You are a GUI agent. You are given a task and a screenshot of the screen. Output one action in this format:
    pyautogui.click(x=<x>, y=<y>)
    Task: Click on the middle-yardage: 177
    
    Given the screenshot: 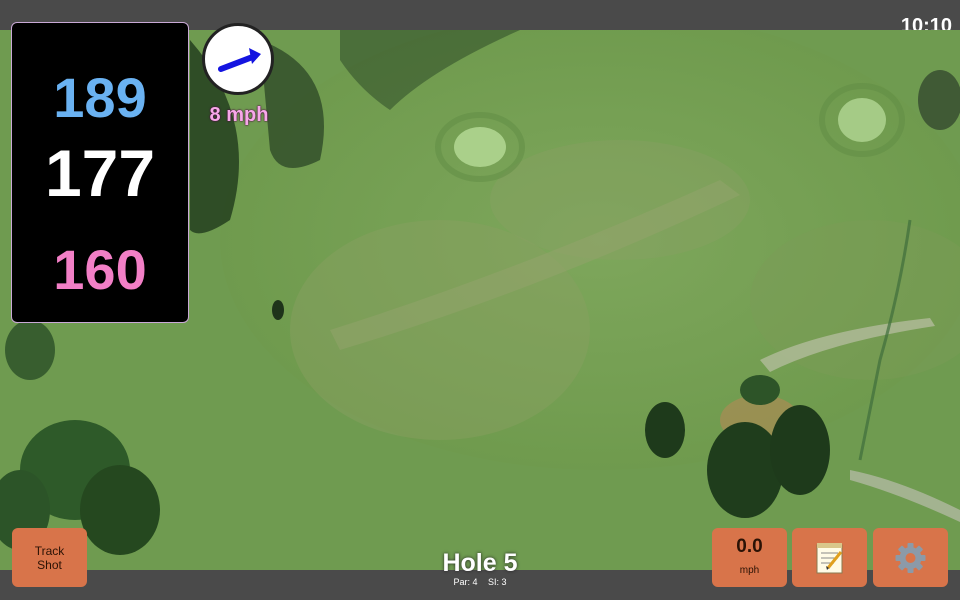 What is the action you would take?
    pyautogui.click(x=100, y=173)
    